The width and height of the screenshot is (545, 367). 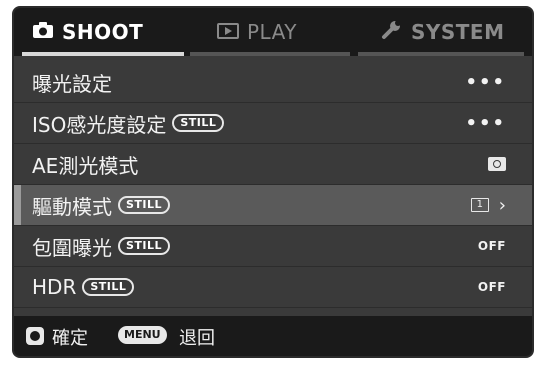 What do you see at coordinates (273, 287) in the screenshot?
I see `menu-item-hdr: HDR STILL OFF` at bounding box center [273, 287].